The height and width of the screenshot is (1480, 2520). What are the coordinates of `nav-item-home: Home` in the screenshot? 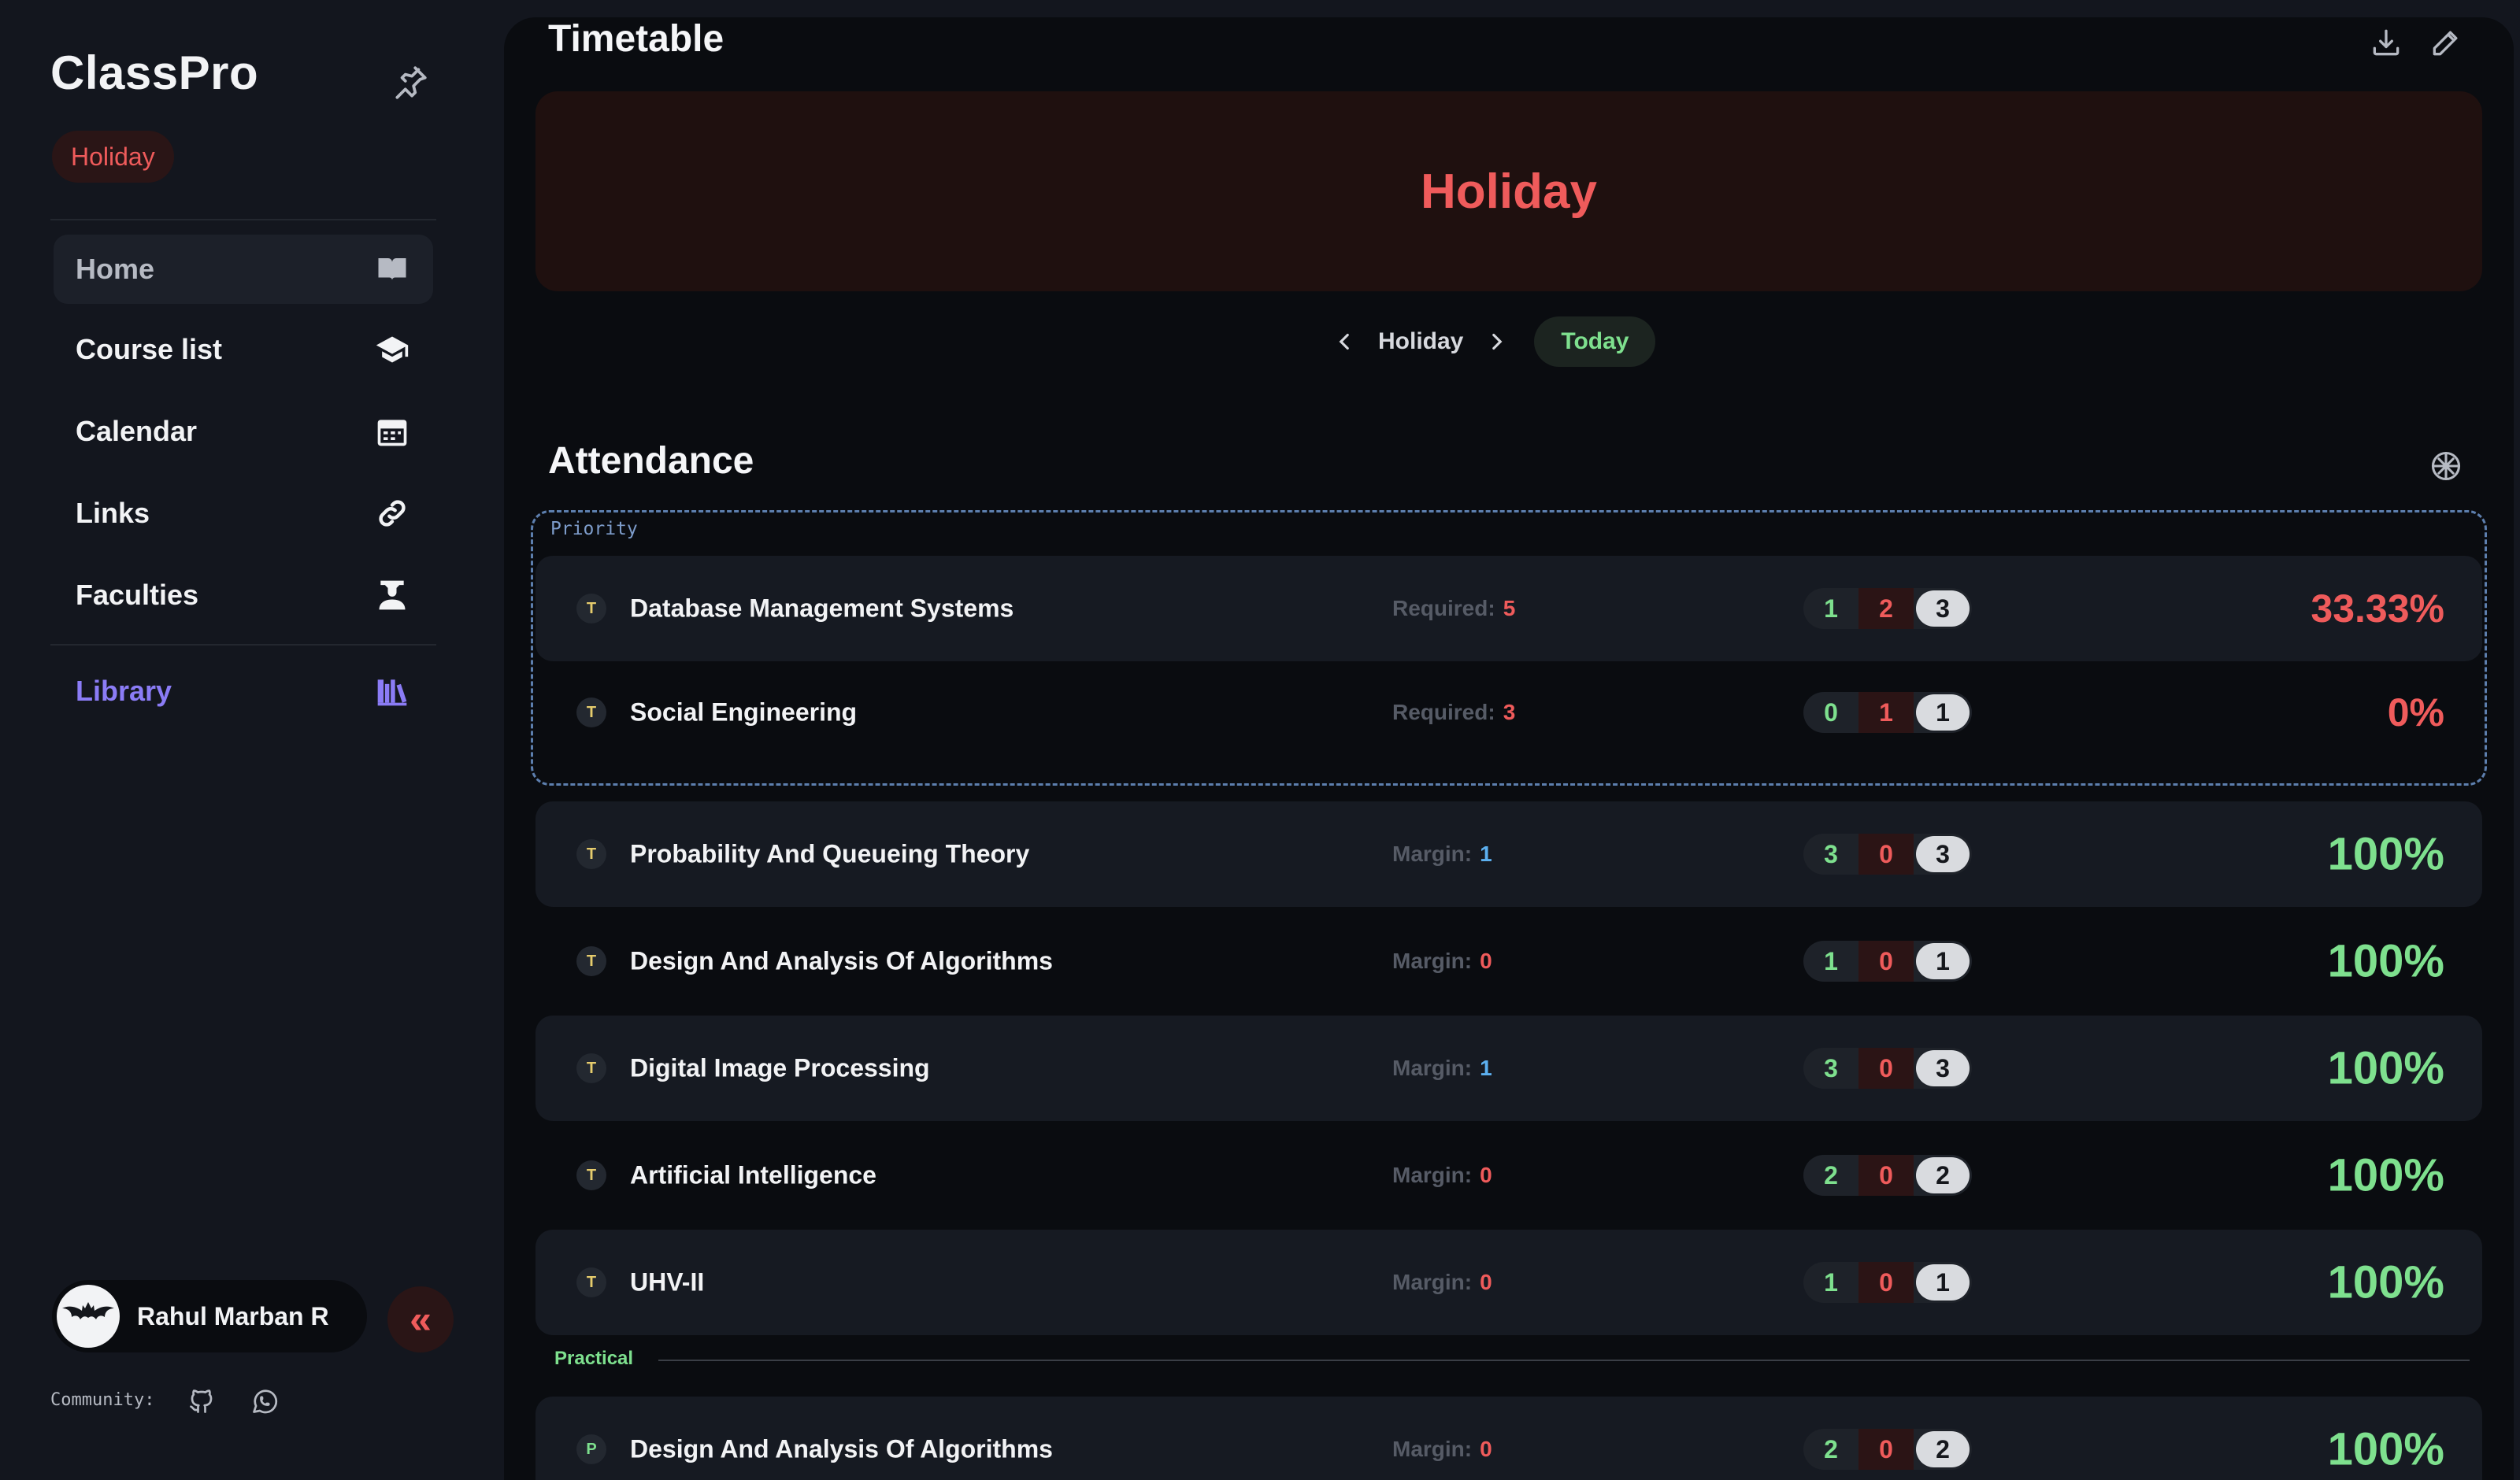 It's located at (243, 269).